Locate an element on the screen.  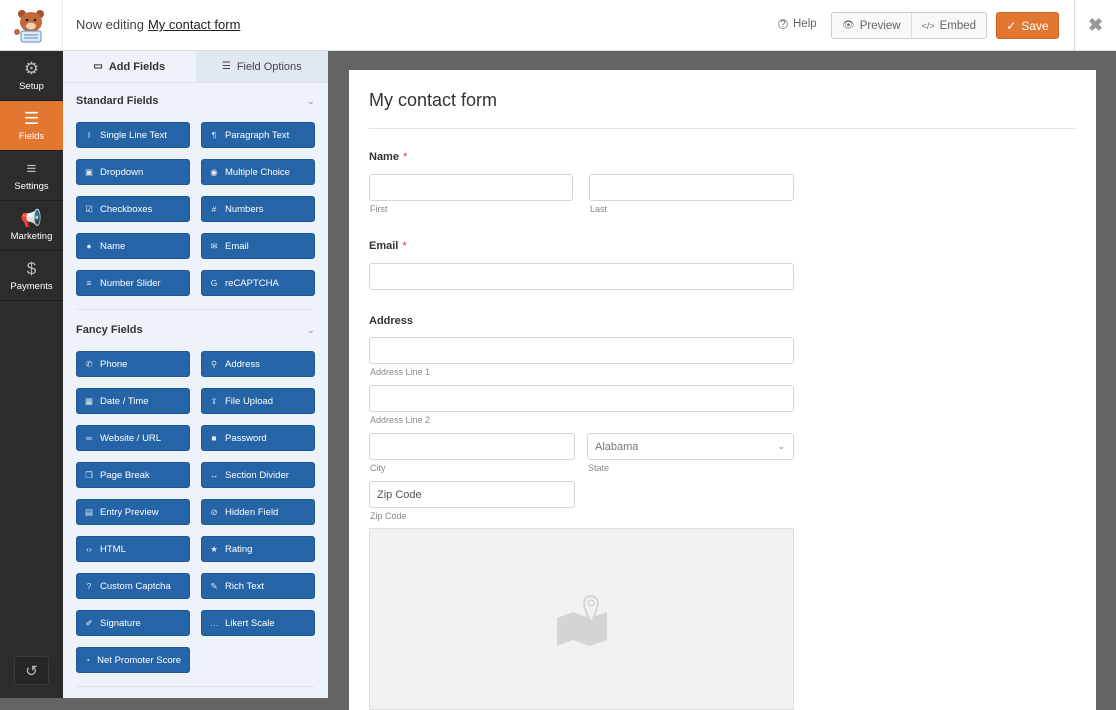
add-field-email: ✉ Email is located at coordinates (258, 246).